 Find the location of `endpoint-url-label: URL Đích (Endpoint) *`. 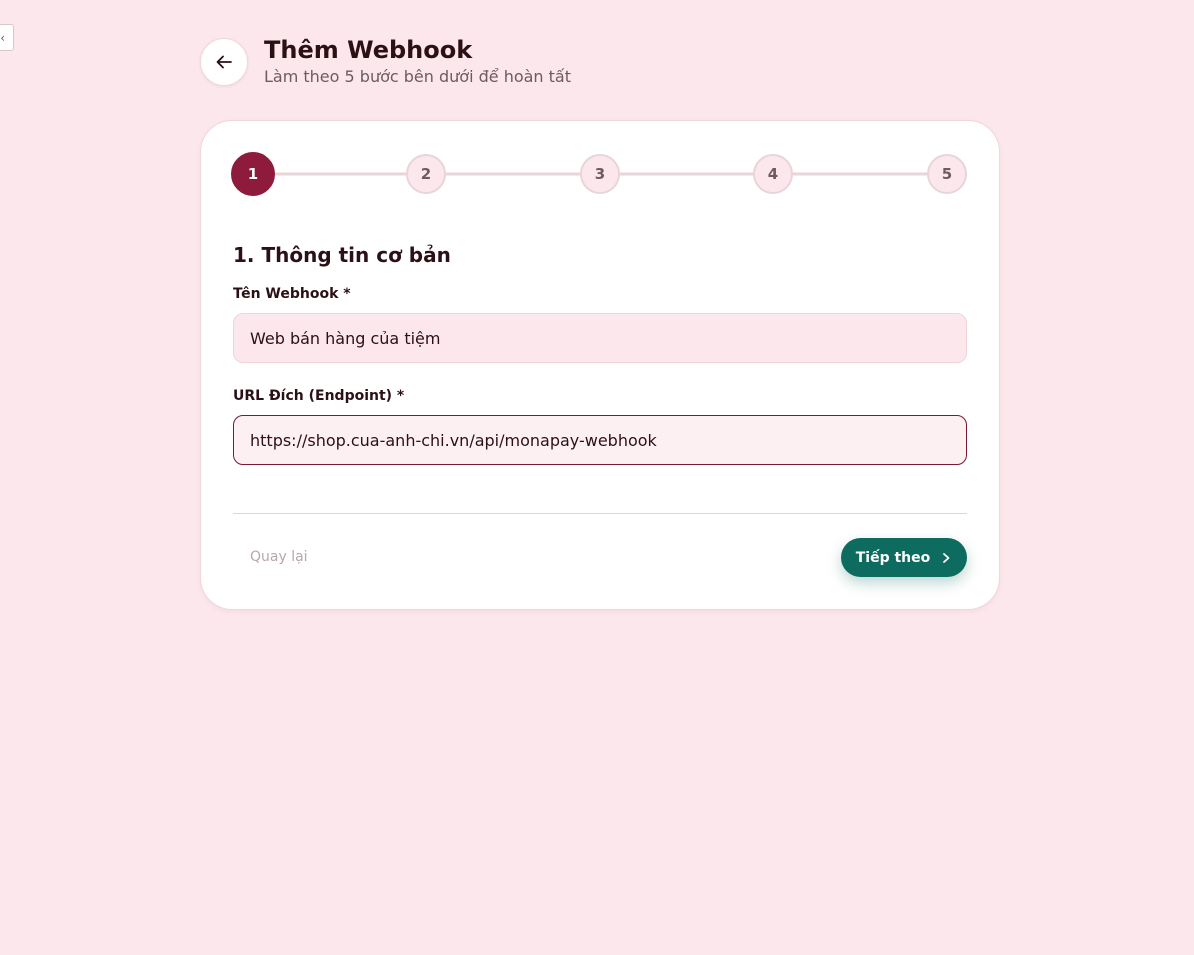

endpoint-url-label: URL Đích (Endpoint) * is located at coordinates (319, 396).